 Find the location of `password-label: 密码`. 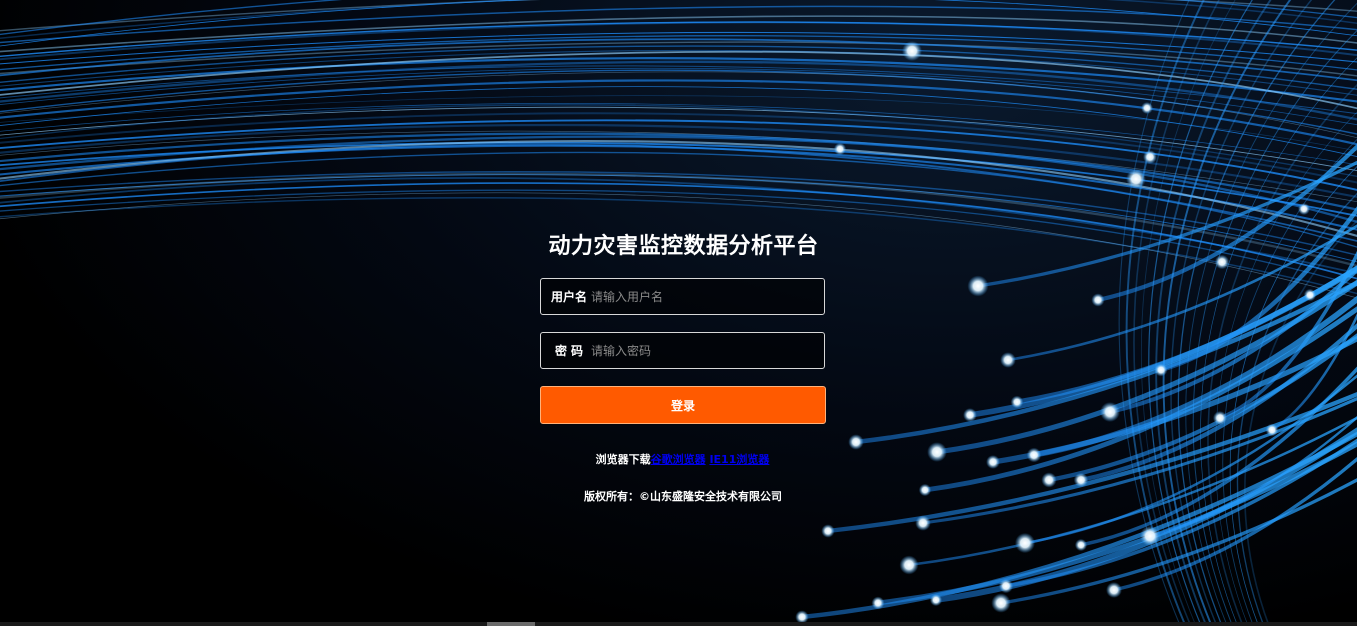

password-label: 密码 is located at coordinates (570, 351).